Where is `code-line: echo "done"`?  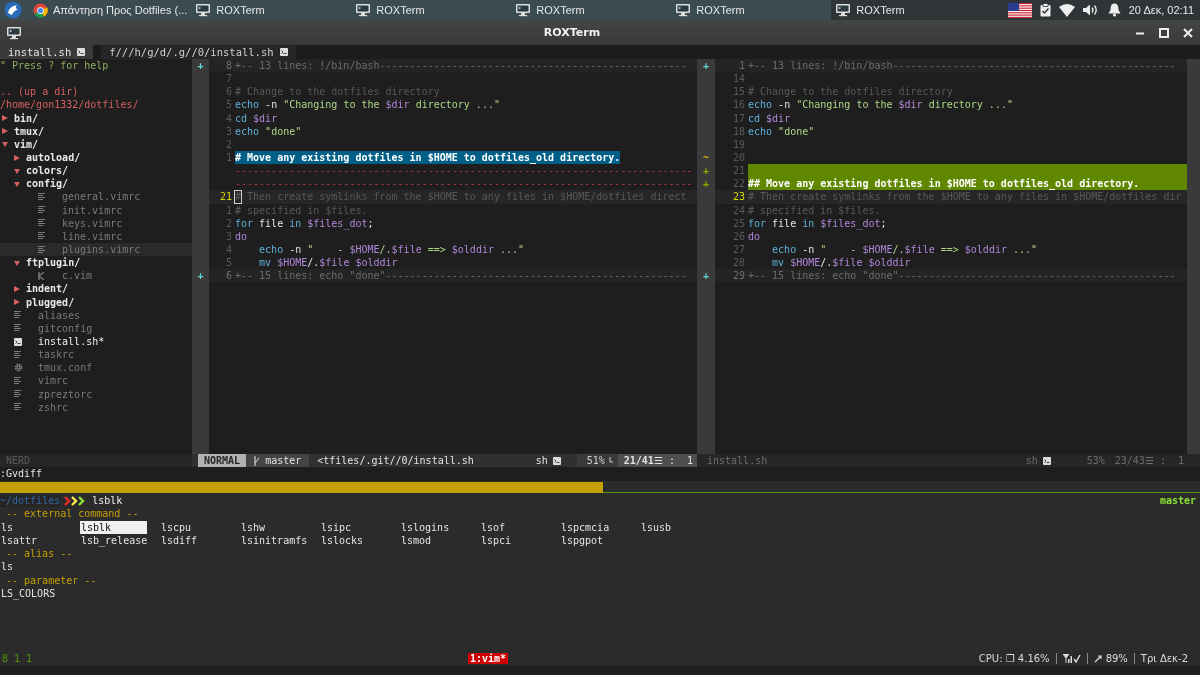 code-line: echo "done" is located at coordinates (782, 131).